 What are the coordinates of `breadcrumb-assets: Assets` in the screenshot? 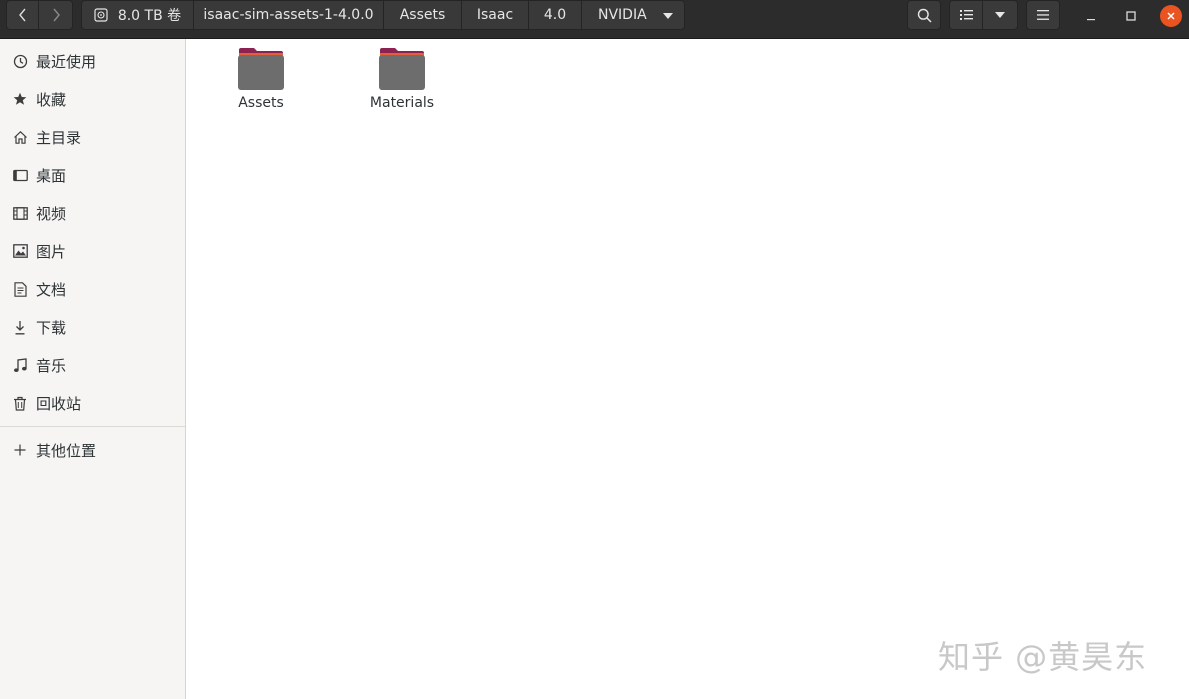 It's located at (423, 15).